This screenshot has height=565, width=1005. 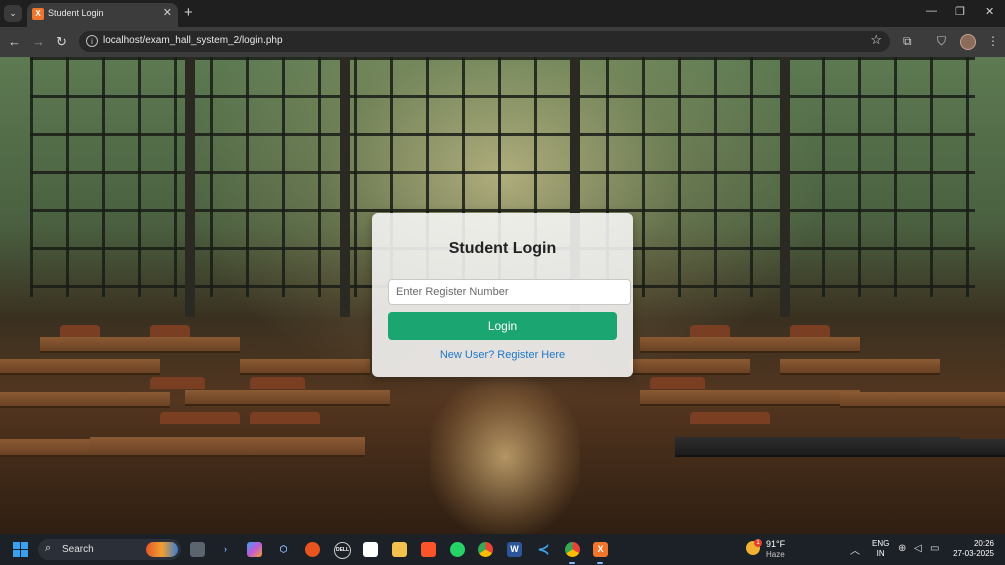 I want to click on dell-icon: DELL, so click(x=342, y=550).